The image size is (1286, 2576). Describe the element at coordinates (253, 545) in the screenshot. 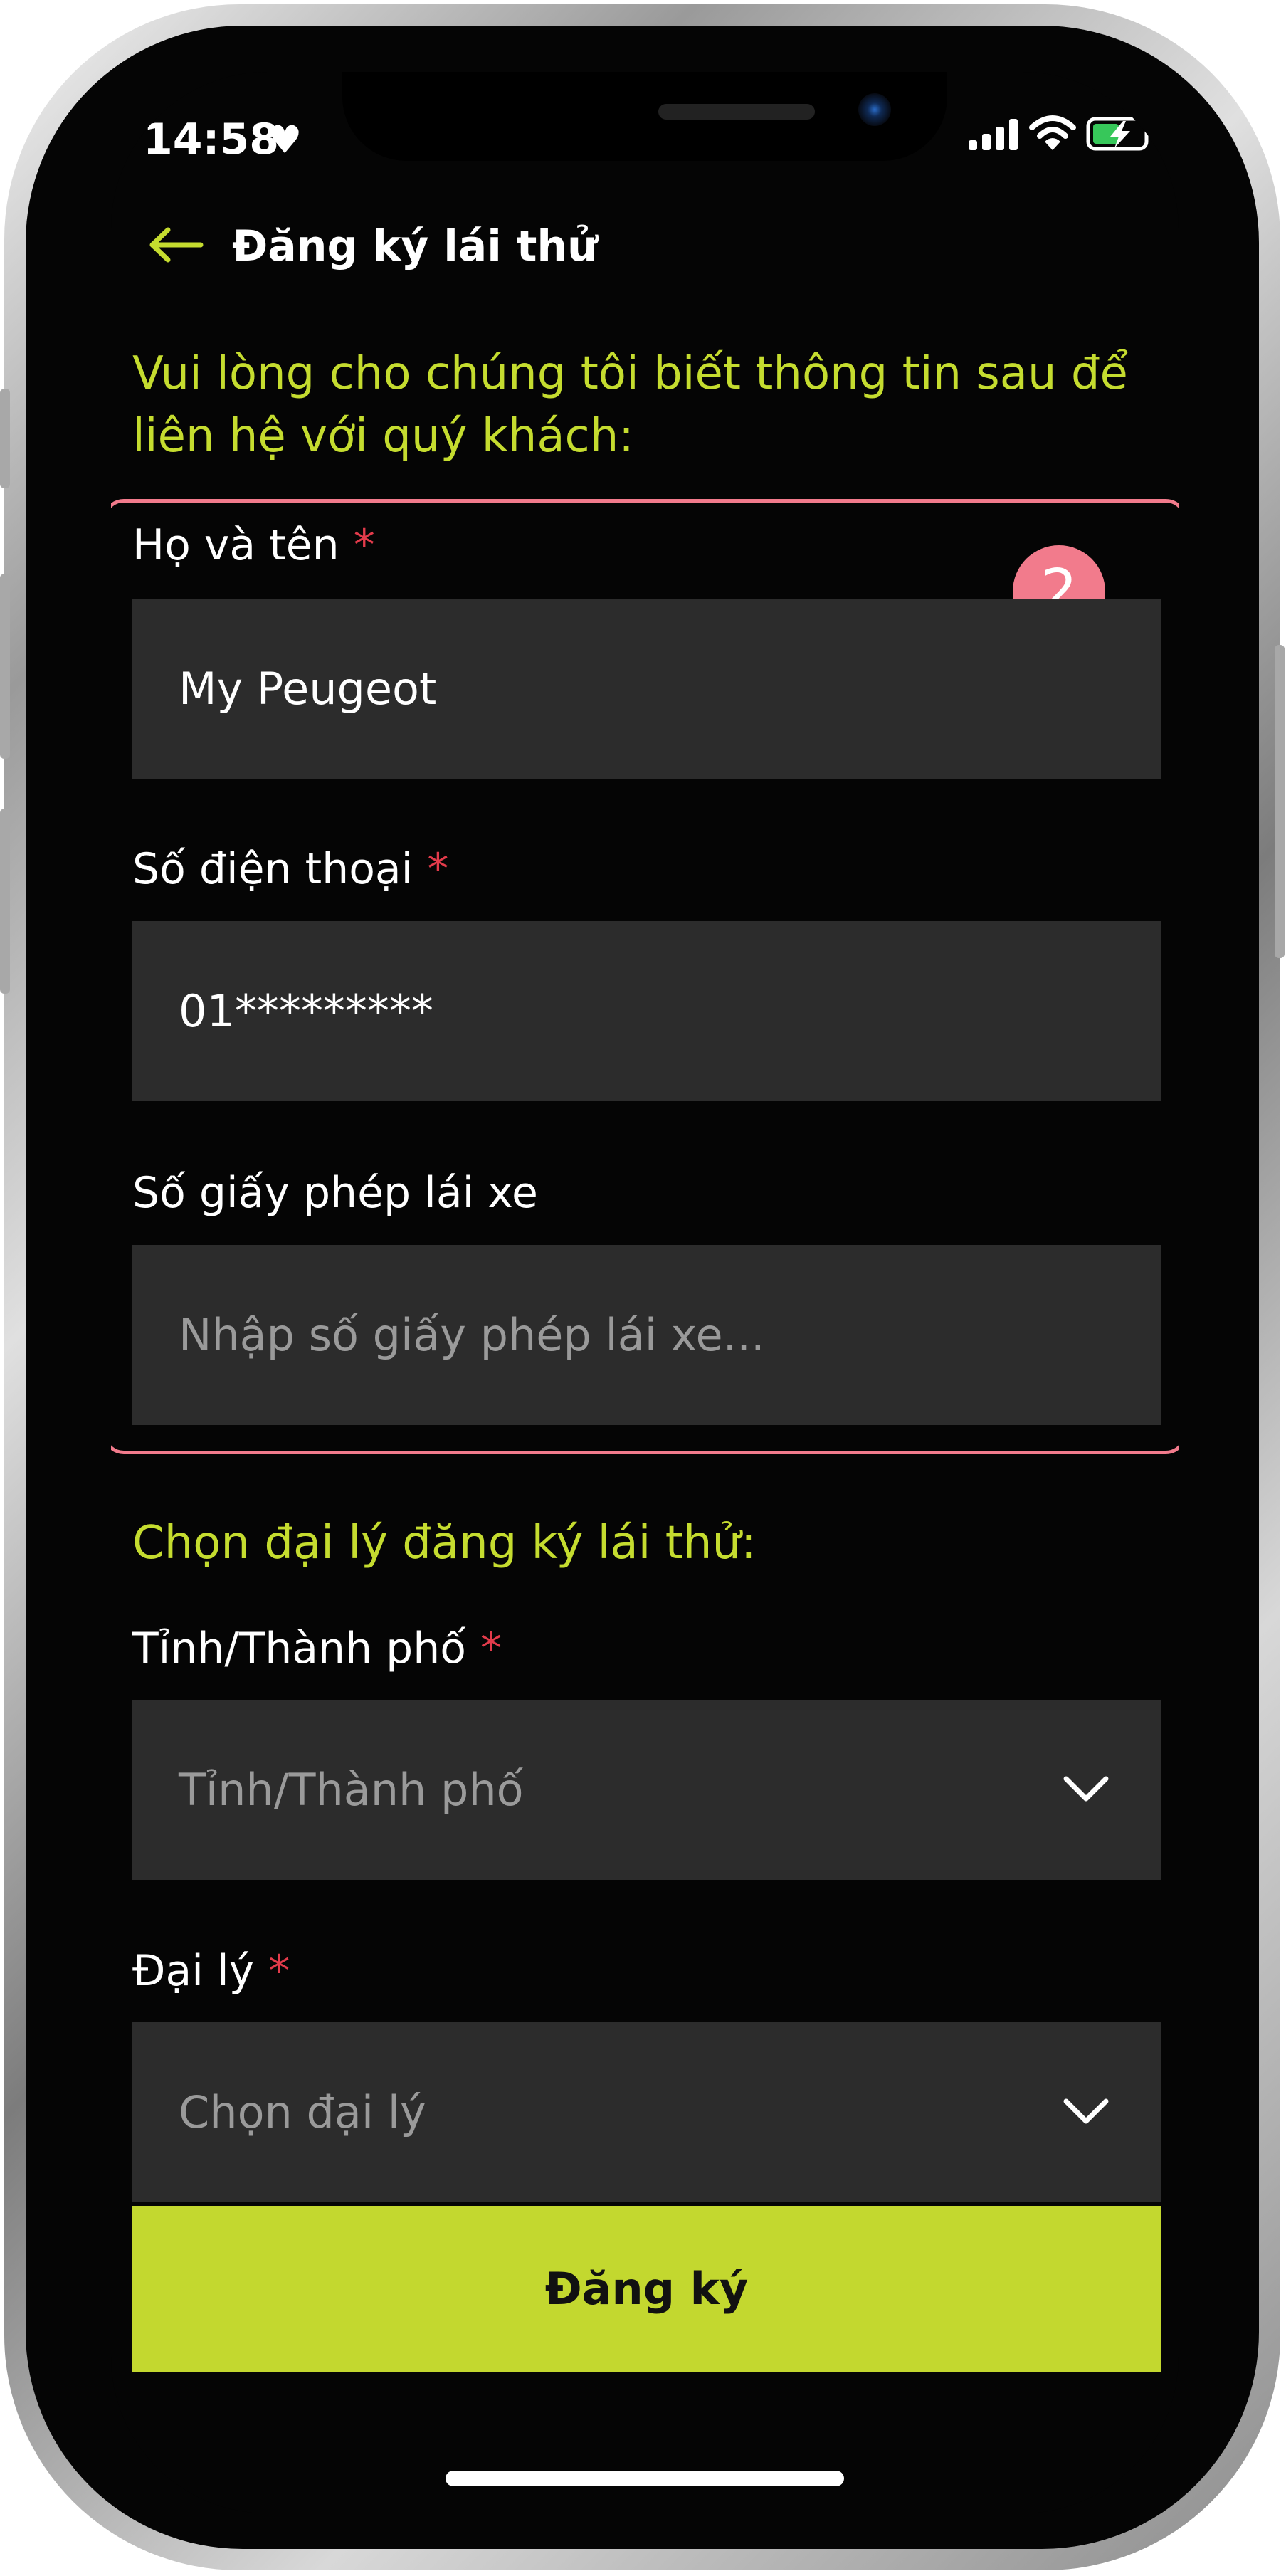

I see `name-label: Họ và tên *` at that location.